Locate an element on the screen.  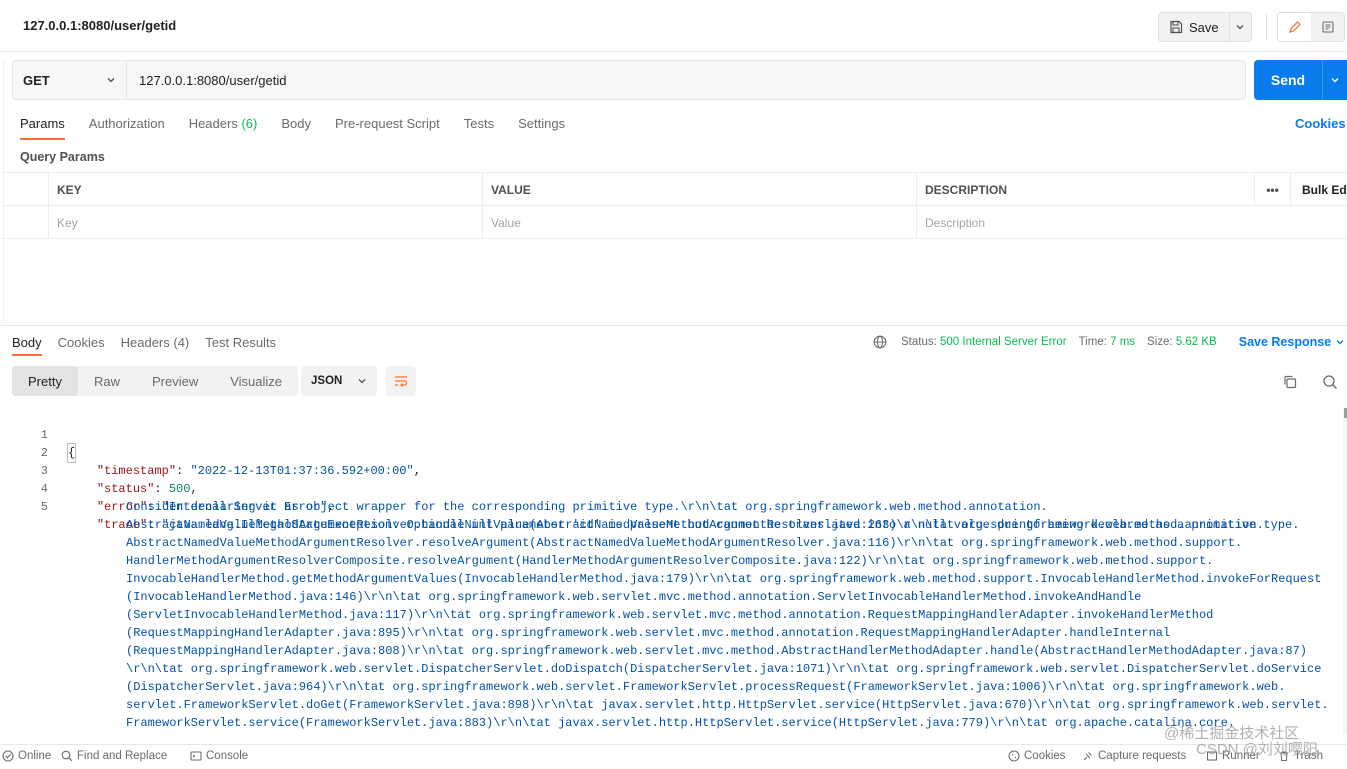
code-text: { is located at coordinates (71, 453).